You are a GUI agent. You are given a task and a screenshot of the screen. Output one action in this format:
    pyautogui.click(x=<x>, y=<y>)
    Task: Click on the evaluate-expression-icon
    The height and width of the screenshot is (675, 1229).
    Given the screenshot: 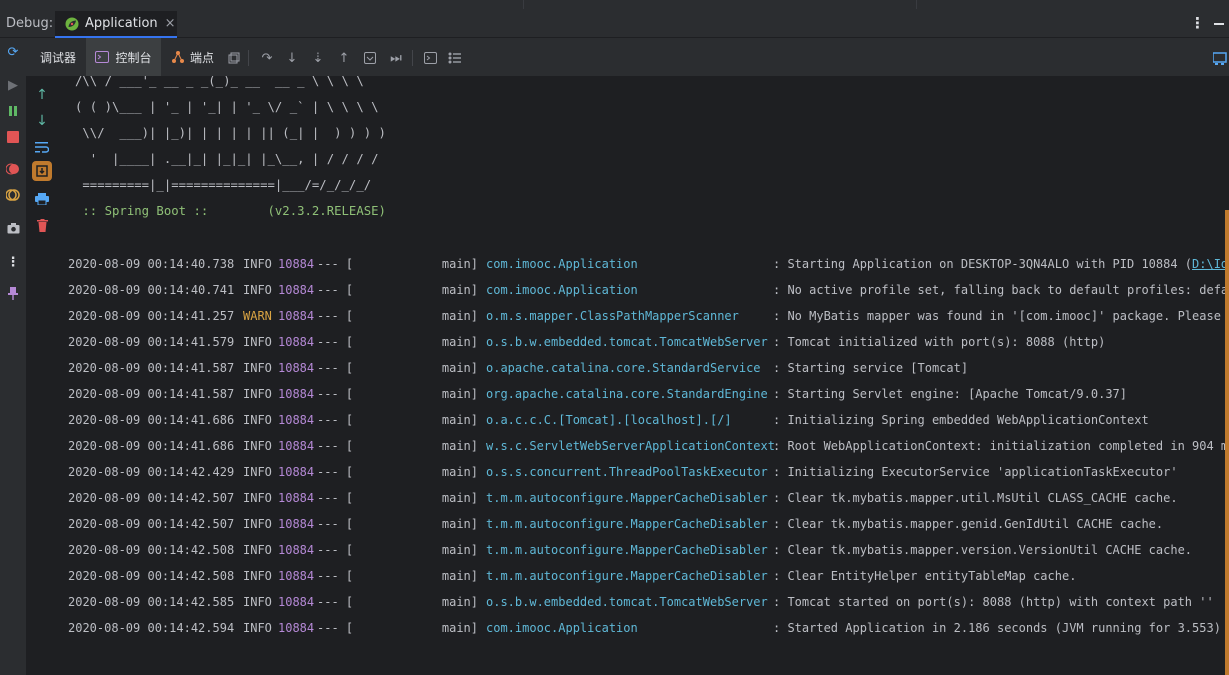 What is the action you would take?
    pyautogui.click(x=430, y=58)
    